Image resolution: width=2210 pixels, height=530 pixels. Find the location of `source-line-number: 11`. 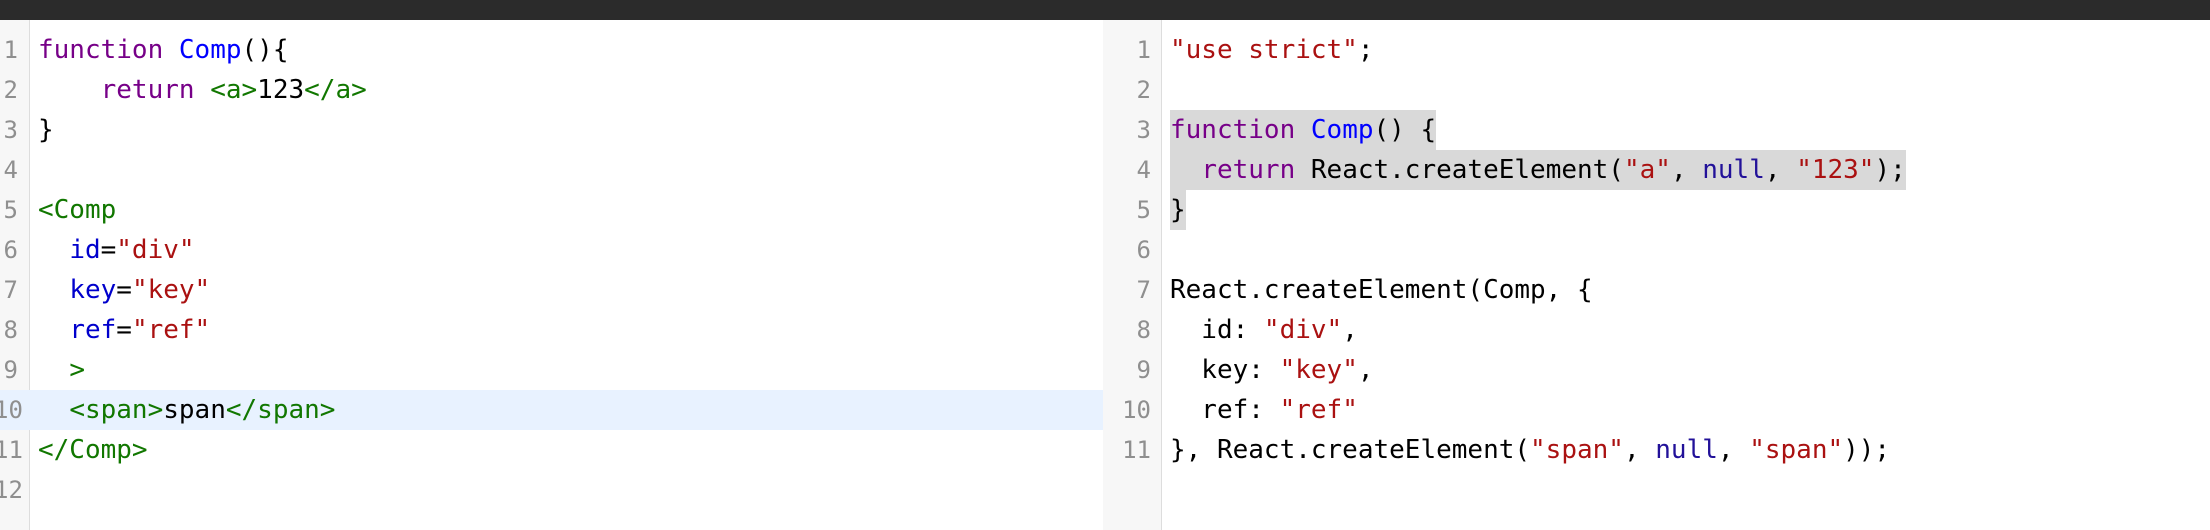

source-line-number: 11 is located at coordinates (11, 450).